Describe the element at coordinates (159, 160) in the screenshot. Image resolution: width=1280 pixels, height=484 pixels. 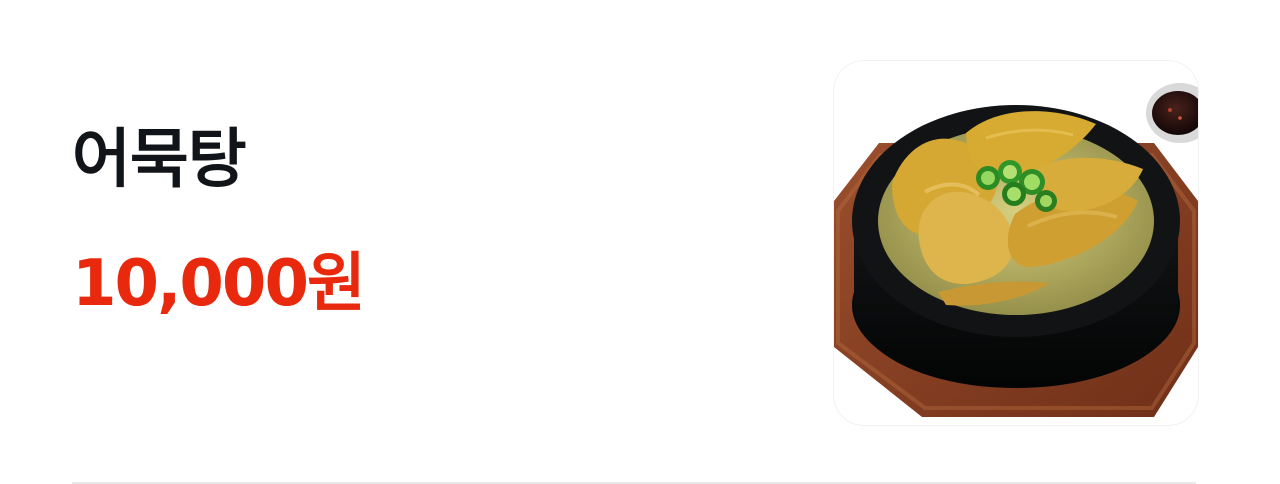
I see `menu-item-name: 어묵탕` at that location.